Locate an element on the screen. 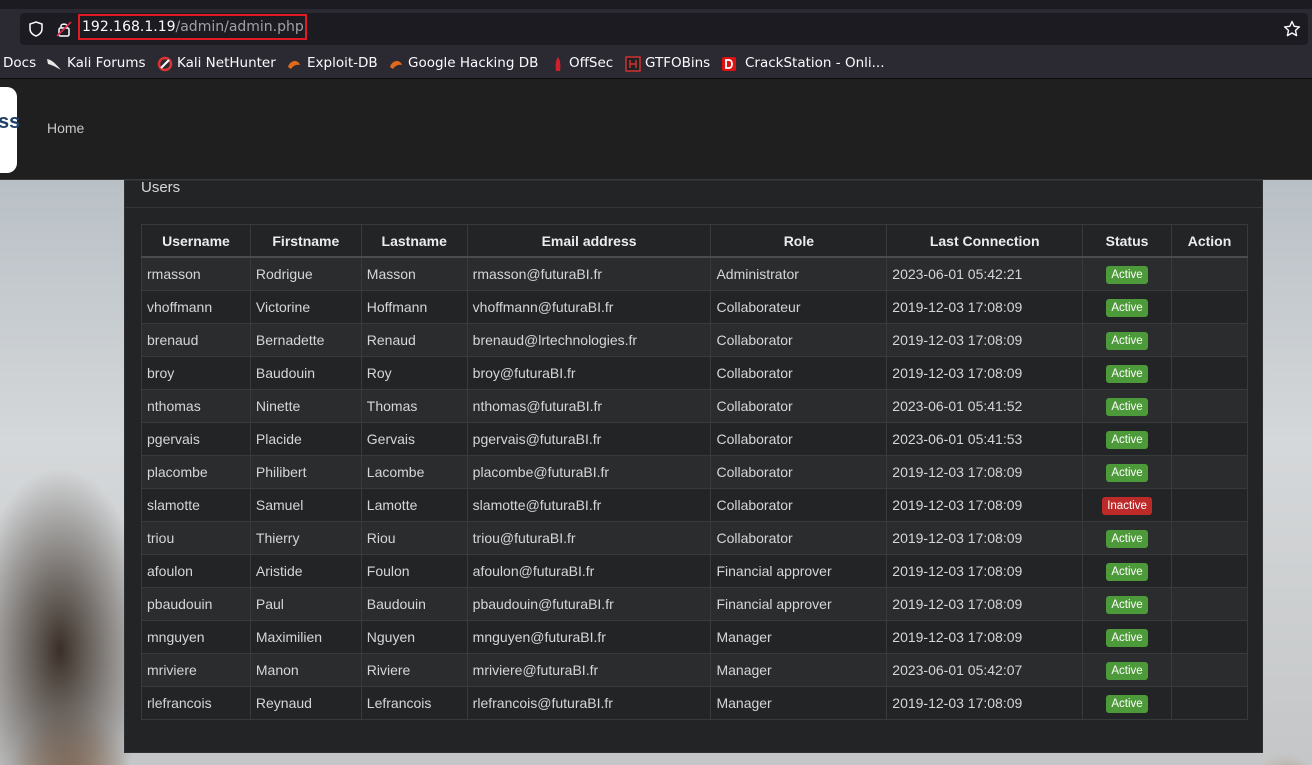  cell-lastname: Baudouin is located at coordinates (414, 604).